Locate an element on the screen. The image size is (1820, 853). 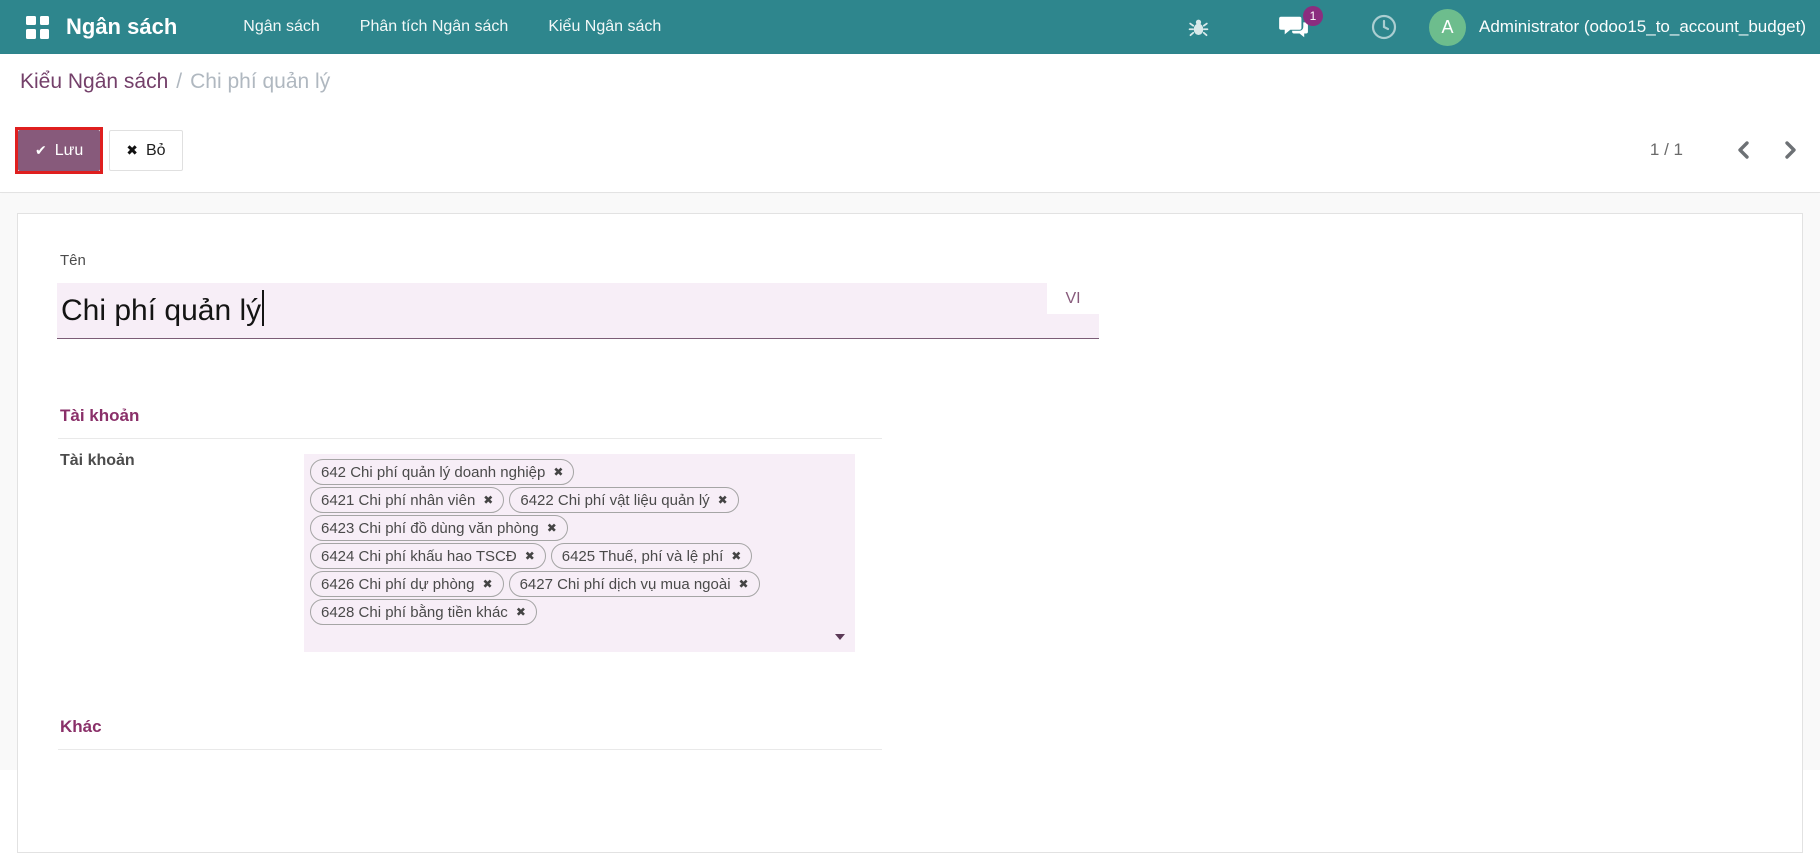
app-name: Ngân sách is located at coordinates (121, 27).